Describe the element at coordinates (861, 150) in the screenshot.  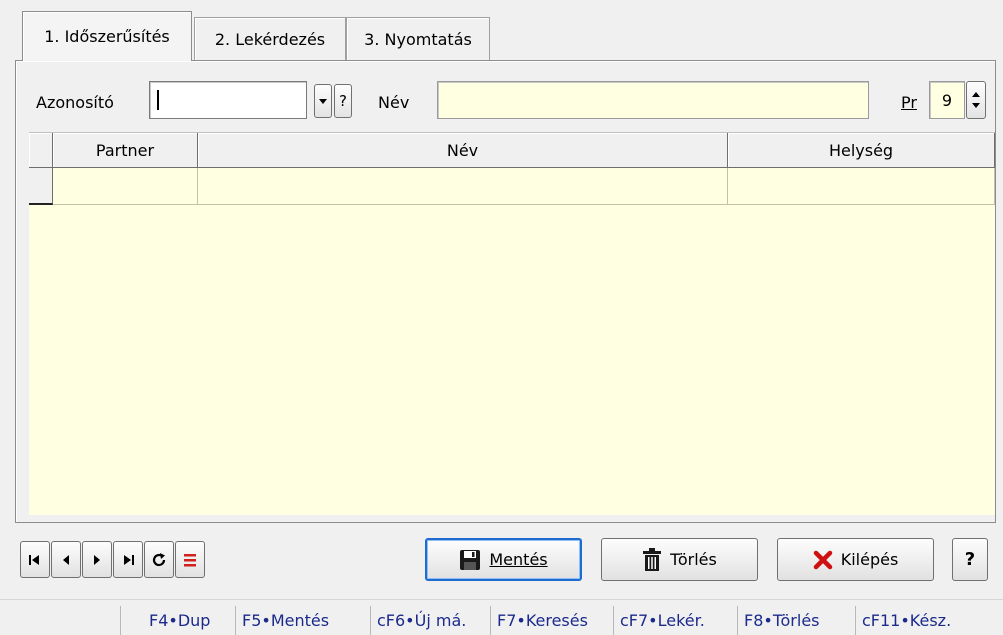
I see `column-header-helyseg: Helység` at that location.